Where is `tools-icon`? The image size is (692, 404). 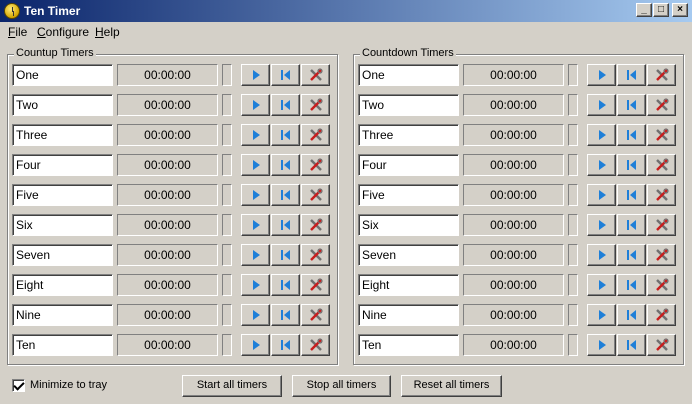
tools-icon is located at coordinates (316, 314).